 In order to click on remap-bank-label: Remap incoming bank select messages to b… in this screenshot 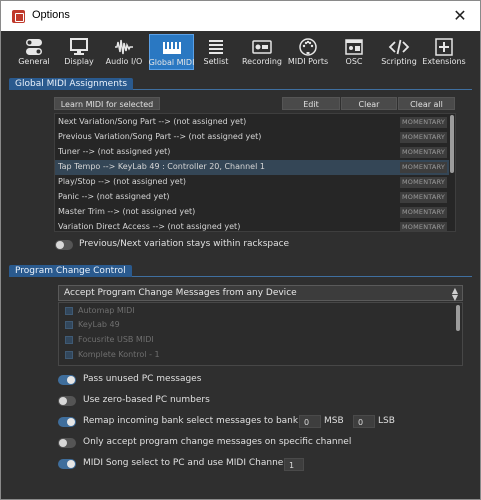, I will do `click(191, 421)`.